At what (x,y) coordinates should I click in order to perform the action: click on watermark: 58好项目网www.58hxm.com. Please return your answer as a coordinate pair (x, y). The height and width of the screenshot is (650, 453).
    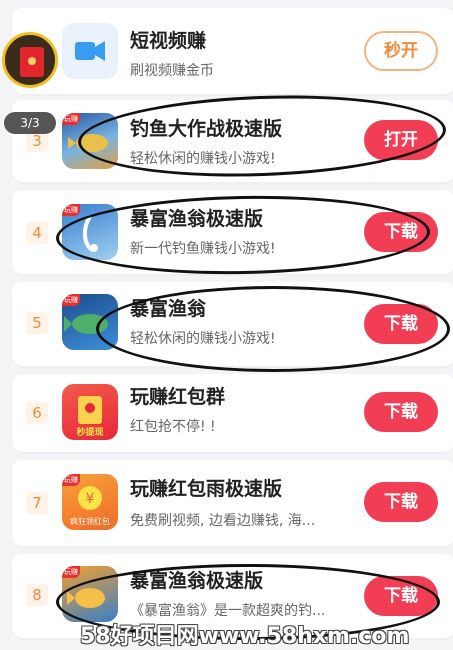
    Looking at the image, I should click on (245, 636).